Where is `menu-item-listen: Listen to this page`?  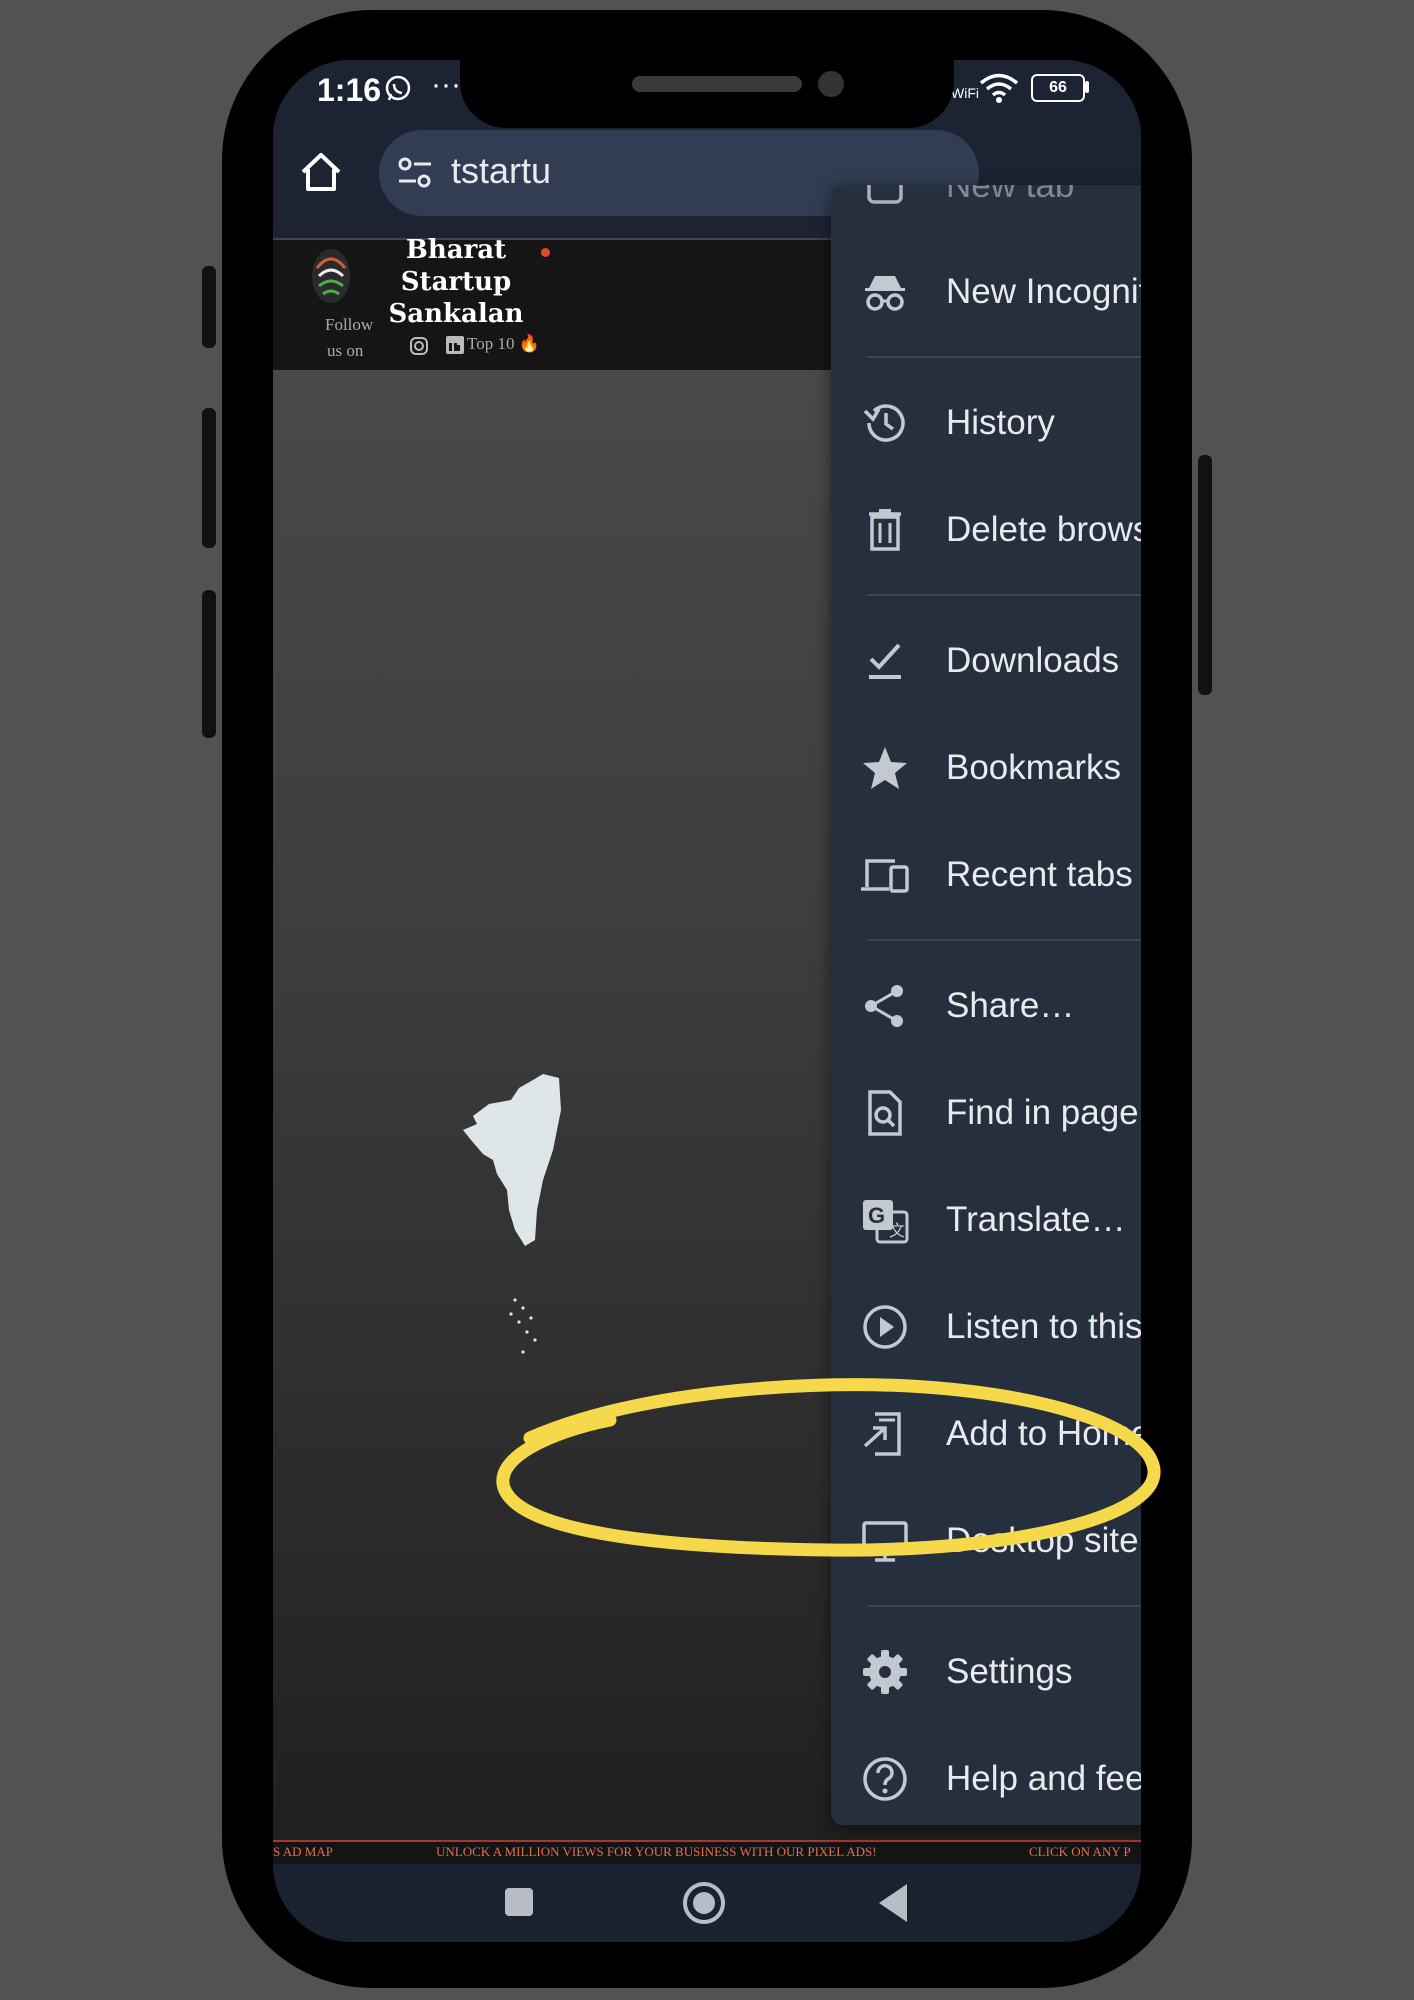 menu-item-listen: Listen to this page is located at coordinates (986, 1327).